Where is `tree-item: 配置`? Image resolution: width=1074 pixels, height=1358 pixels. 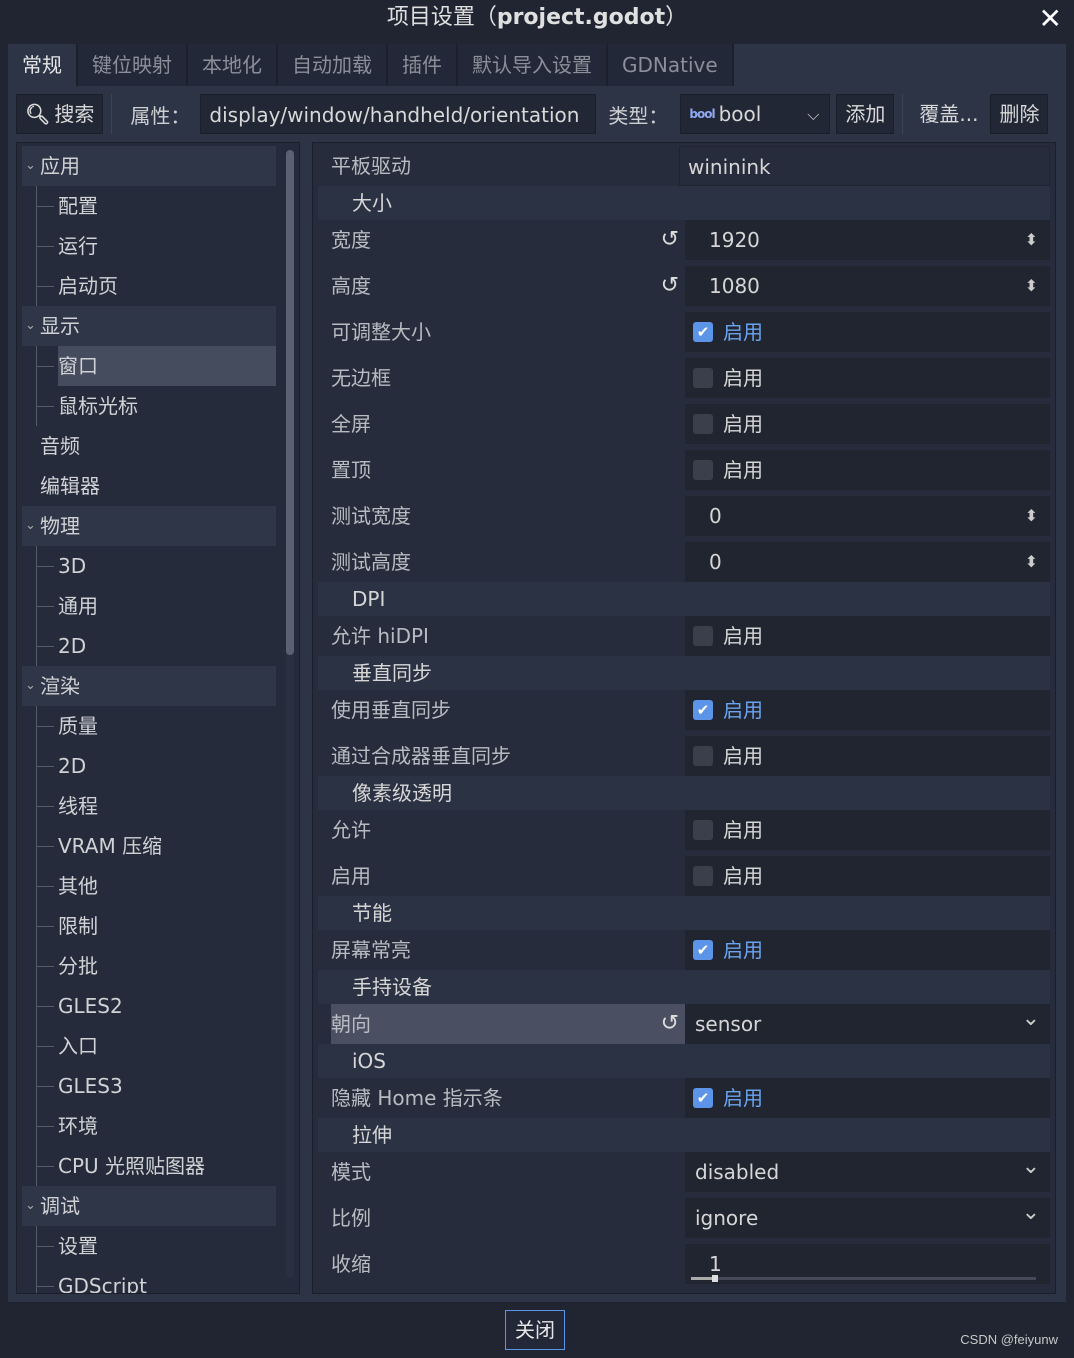
tree-item: 配置 is located at coordinates (149, 206).